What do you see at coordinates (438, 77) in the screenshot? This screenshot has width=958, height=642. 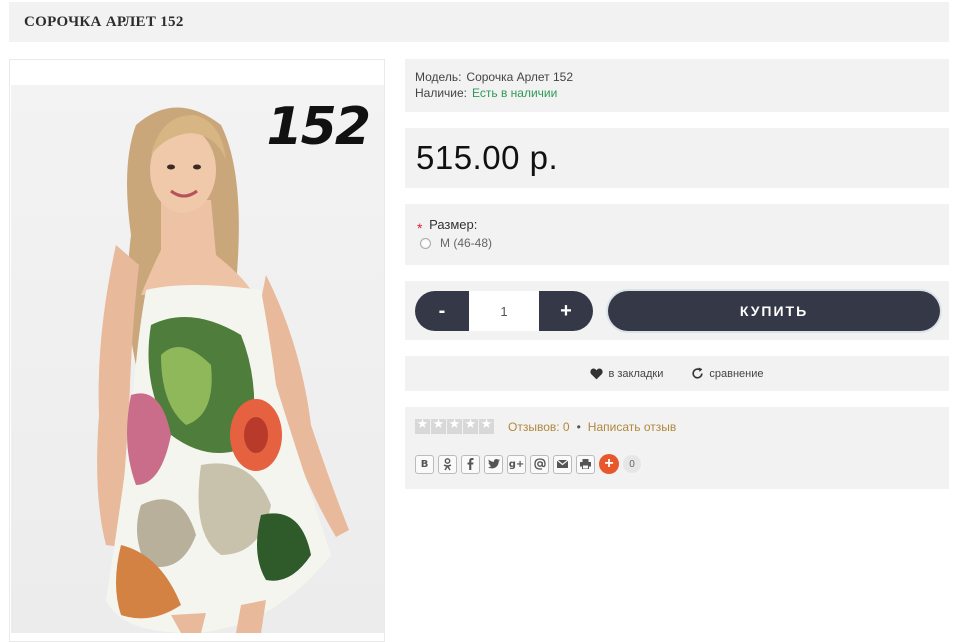 I see `model-label: Модель:` at bounding box center [438, 77].